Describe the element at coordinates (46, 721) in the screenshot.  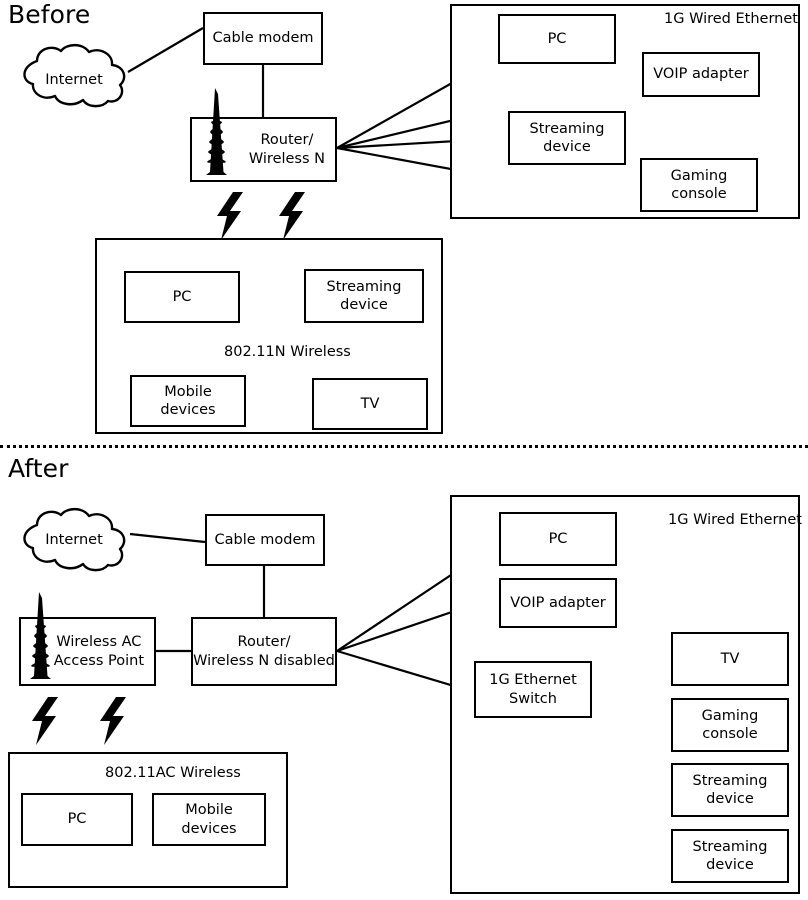
I see `wireless-signal-bolt-icon-1-after` at that location.